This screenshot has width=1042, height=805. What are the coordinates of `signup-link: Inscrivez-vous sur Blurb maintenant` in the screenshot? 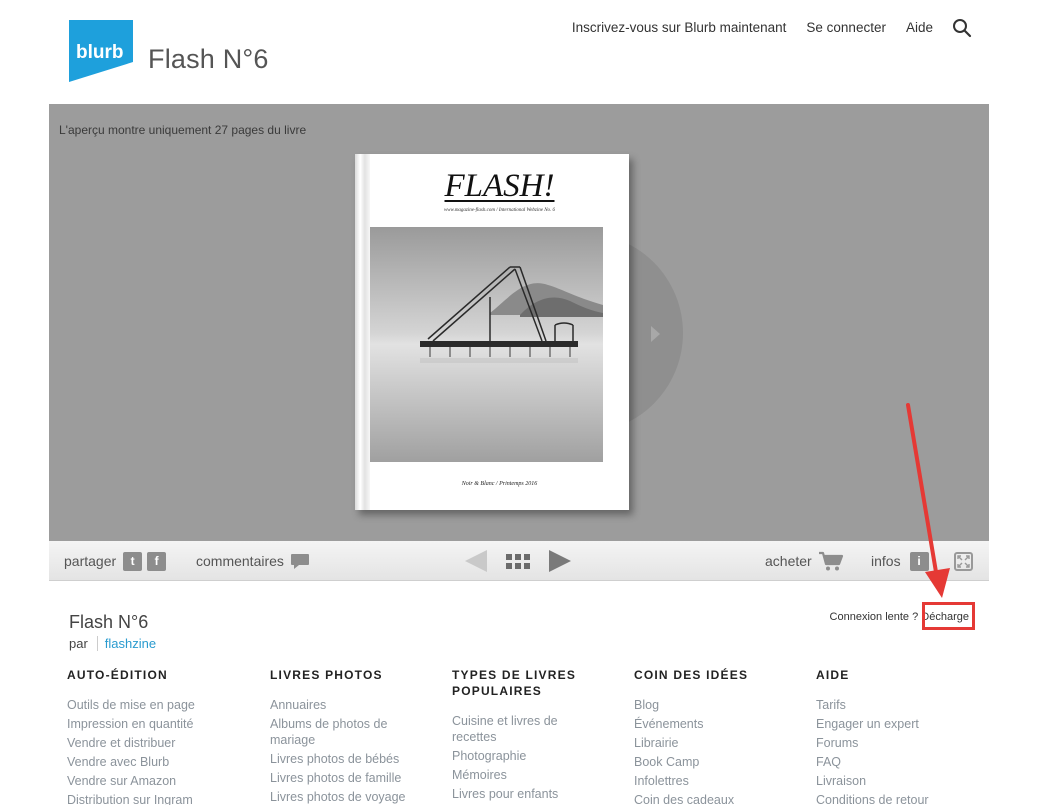 It's located at (679, 28).